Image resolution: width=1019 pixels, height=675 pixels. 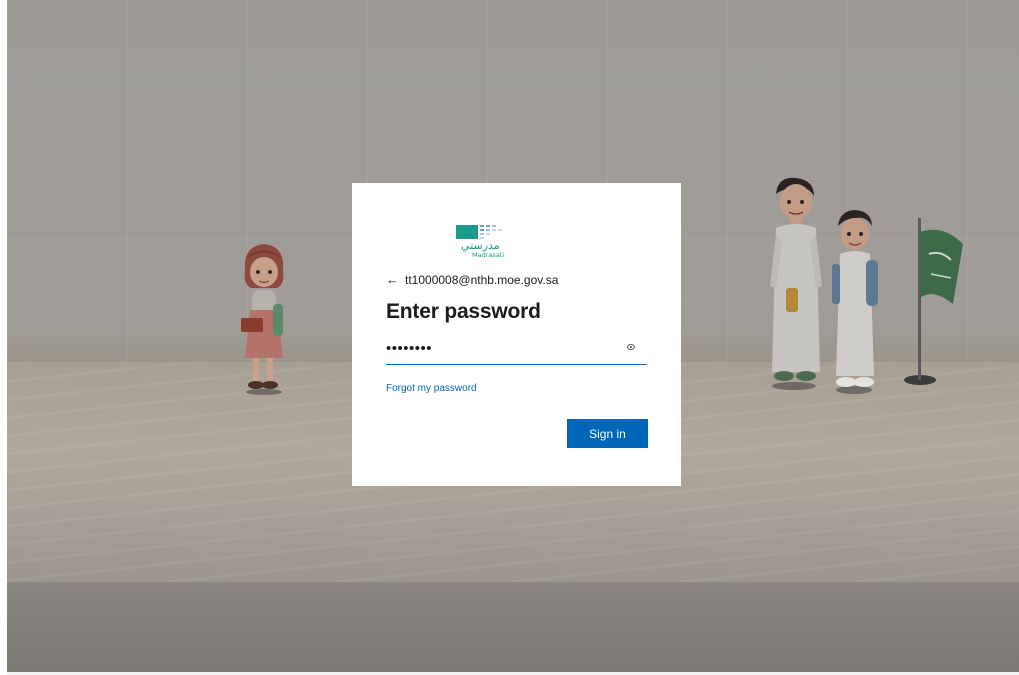 What do you see at coordinates (631, 347) in the screenshot?
I see `eye-icon` at bounding box center [631, 347].